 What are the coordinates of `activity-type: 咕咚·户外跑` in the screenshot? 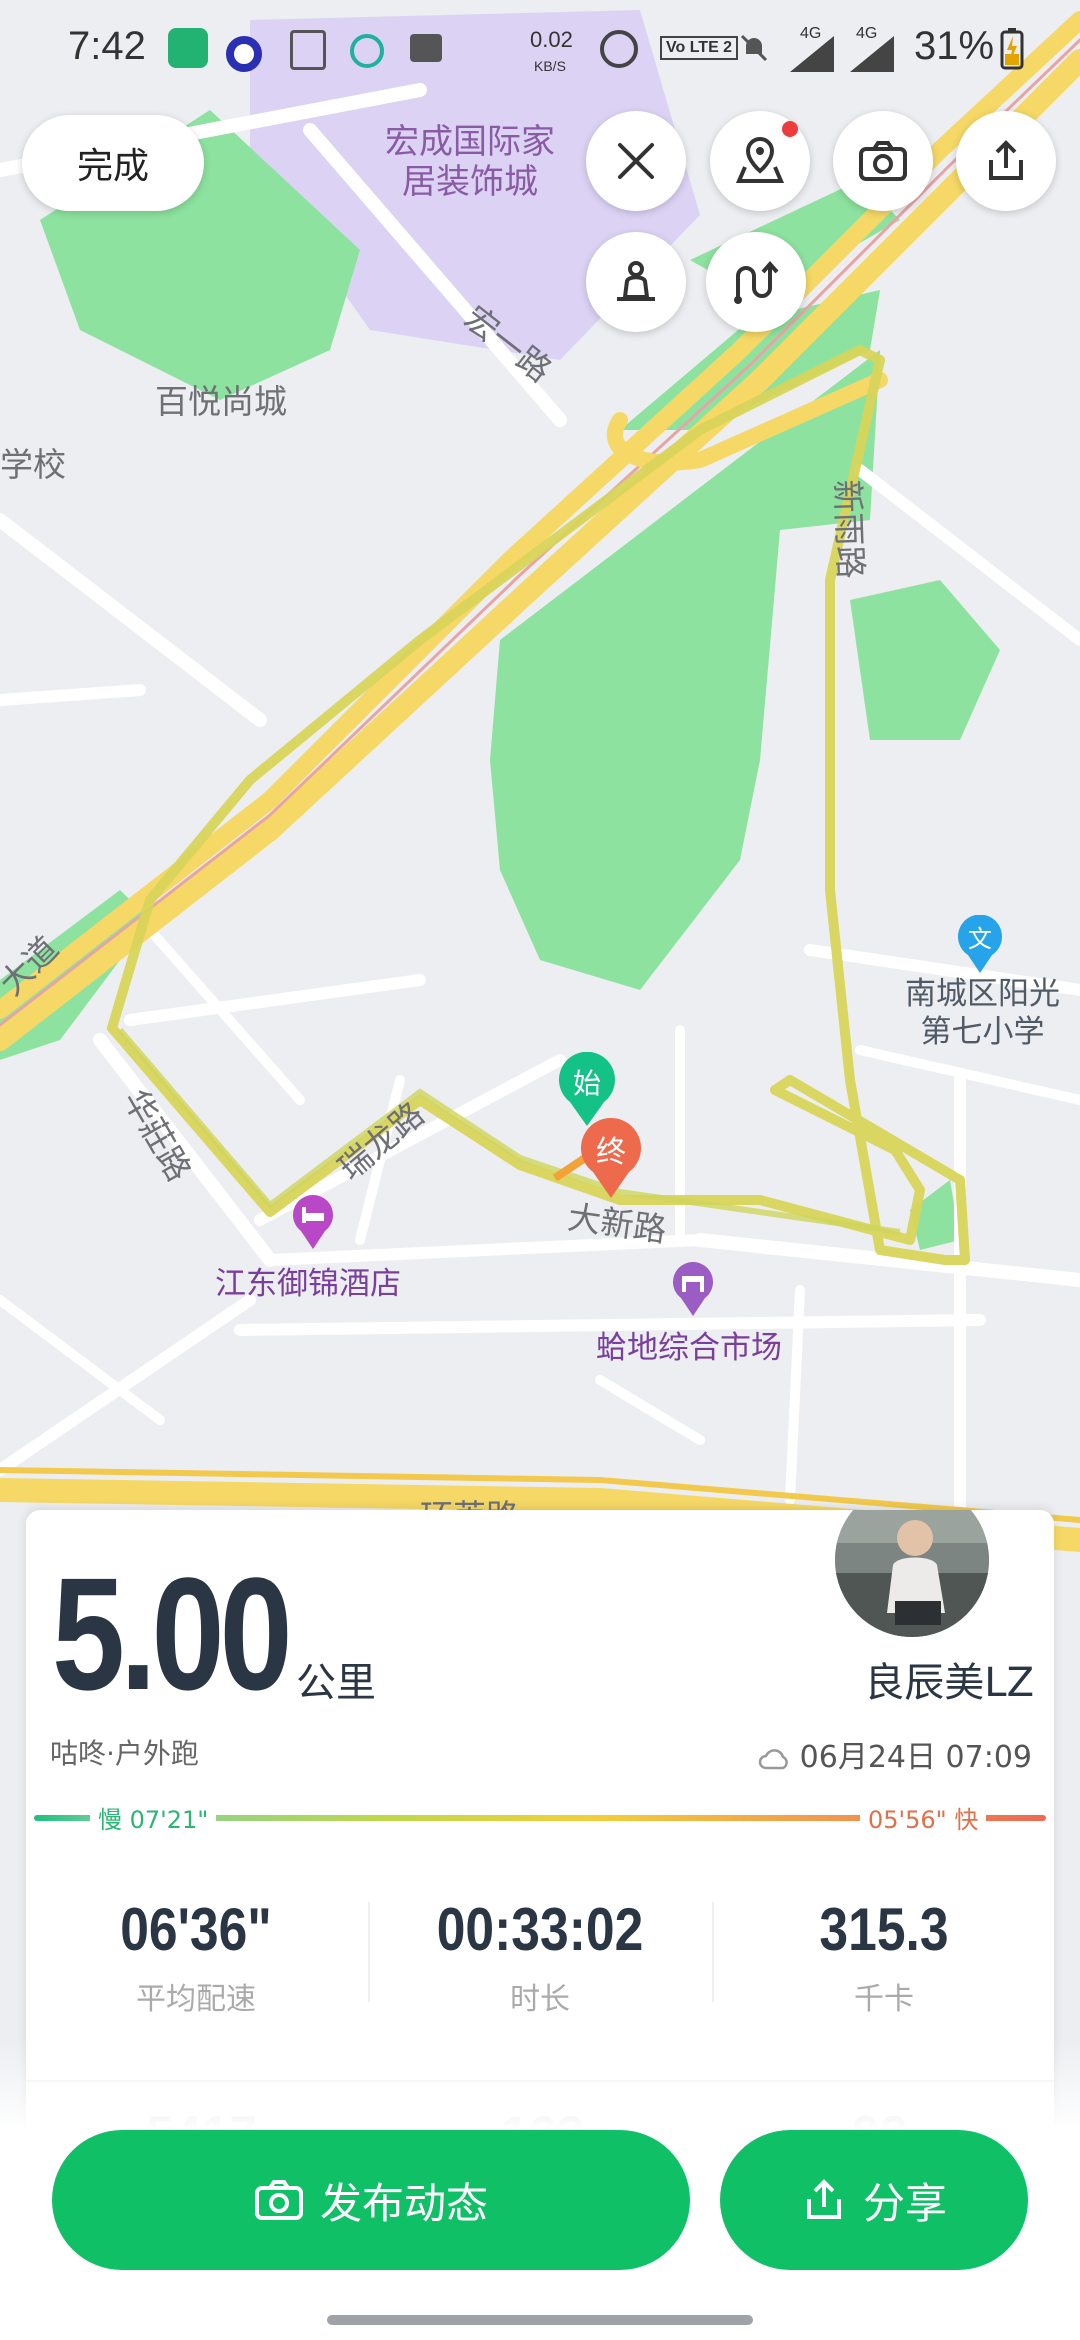 It's located at (124, 1753).